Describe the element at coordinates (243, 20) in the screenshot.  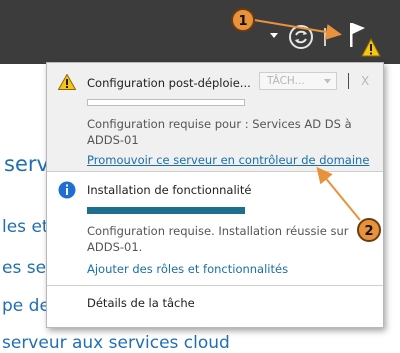
I see `callout-badge-1: 1` at that location.